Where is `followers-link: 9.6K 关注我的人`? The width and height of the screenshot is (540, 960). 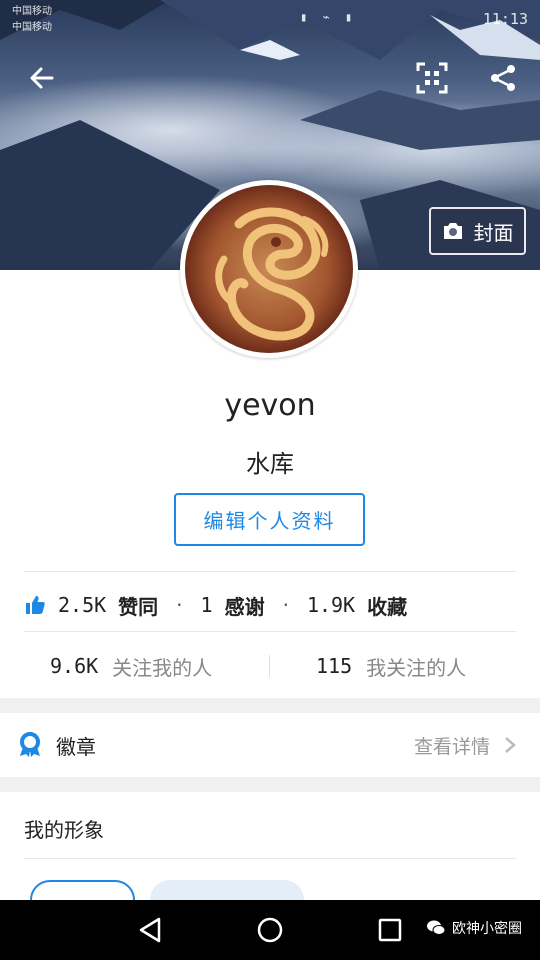 followers-link: 9.6K 关注我的人 is located at coordinates (131, 666).